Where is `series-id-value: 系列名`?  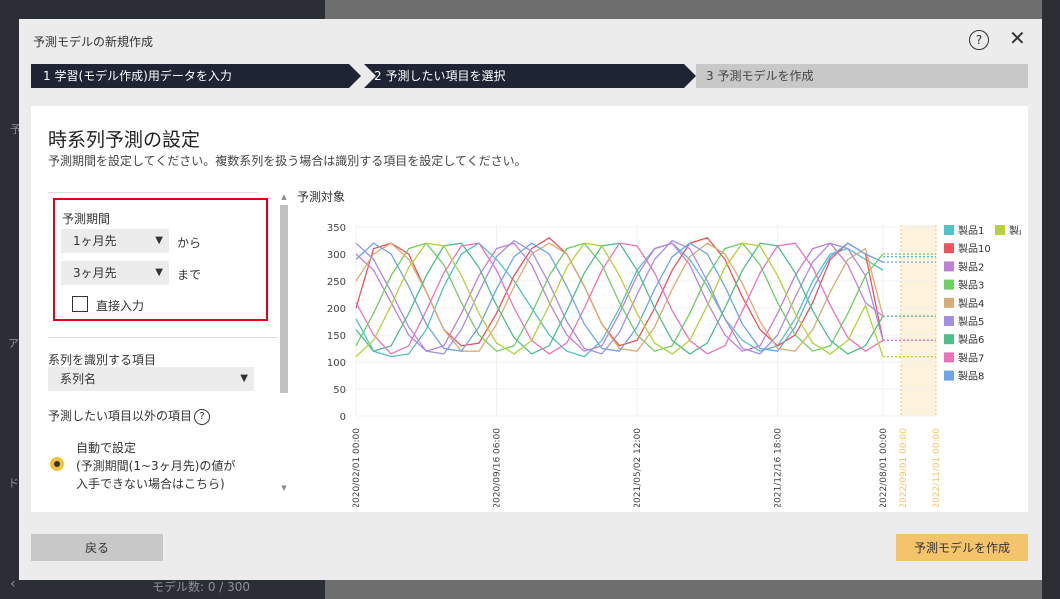
series-id-value: 系列名 is located at coordinates (78, 379).